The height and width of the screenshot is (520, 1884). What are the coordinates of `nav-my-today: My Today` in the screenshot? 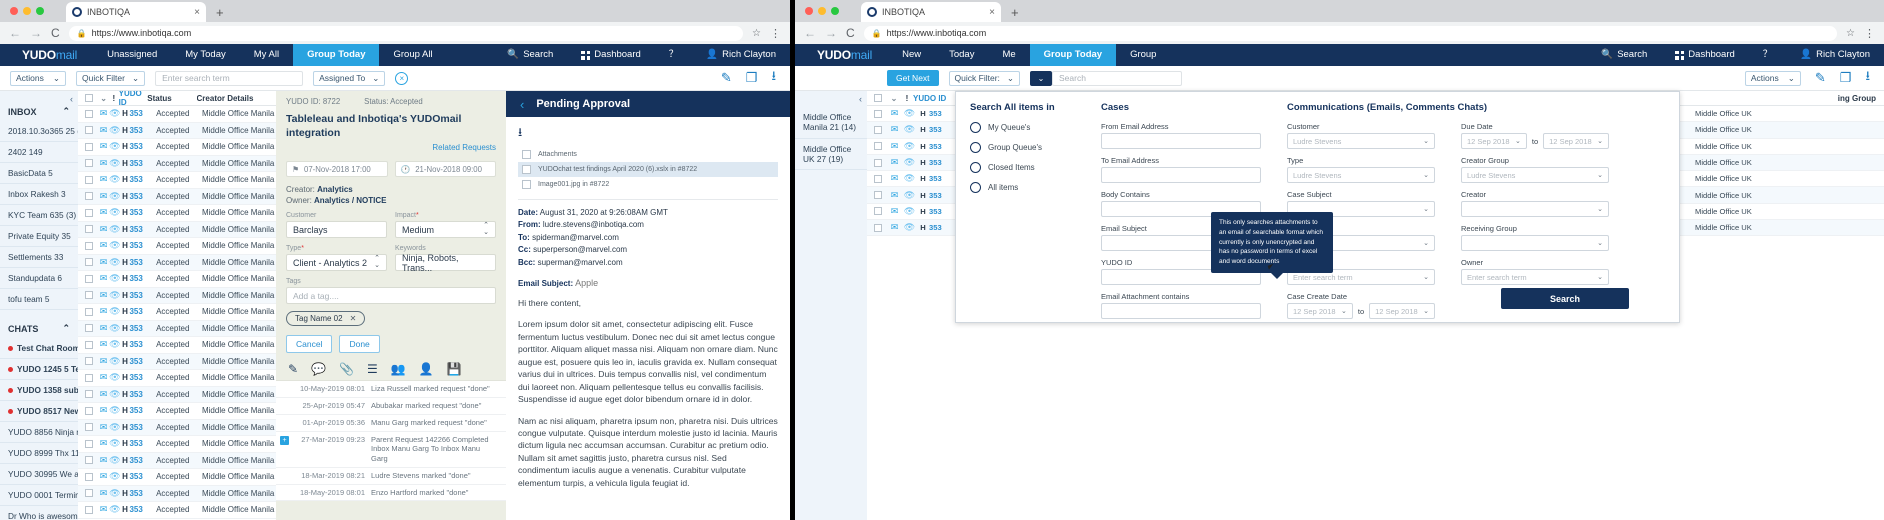 It's located at (205, 55).